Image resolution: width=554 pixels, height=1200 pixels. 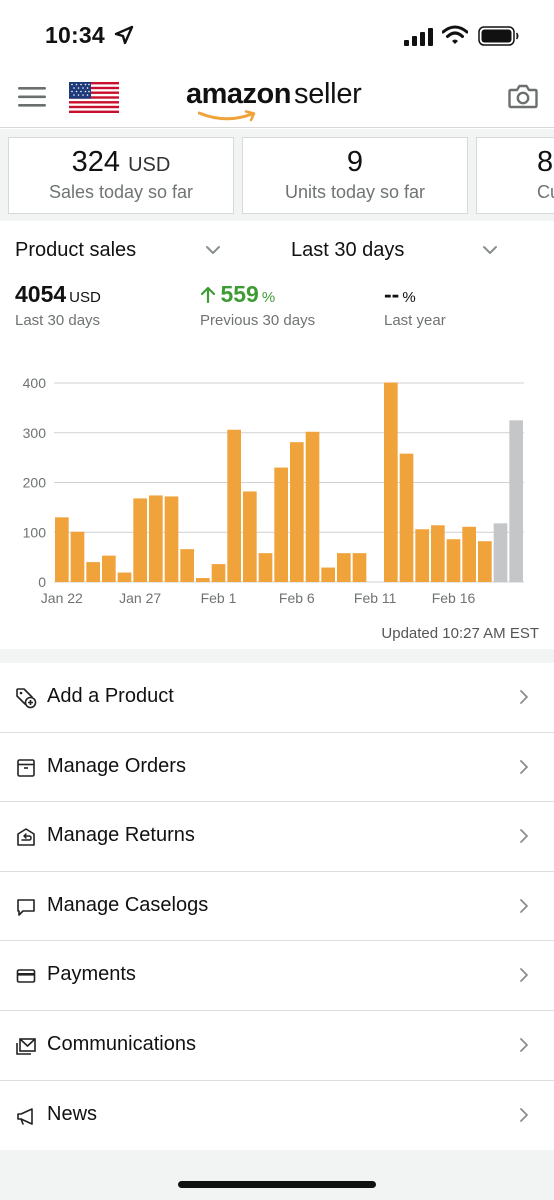 What do you see at coordinates (35, 483) in the screenshot?
I see `y-tick-label: 200` at bounding box center [35, 483].